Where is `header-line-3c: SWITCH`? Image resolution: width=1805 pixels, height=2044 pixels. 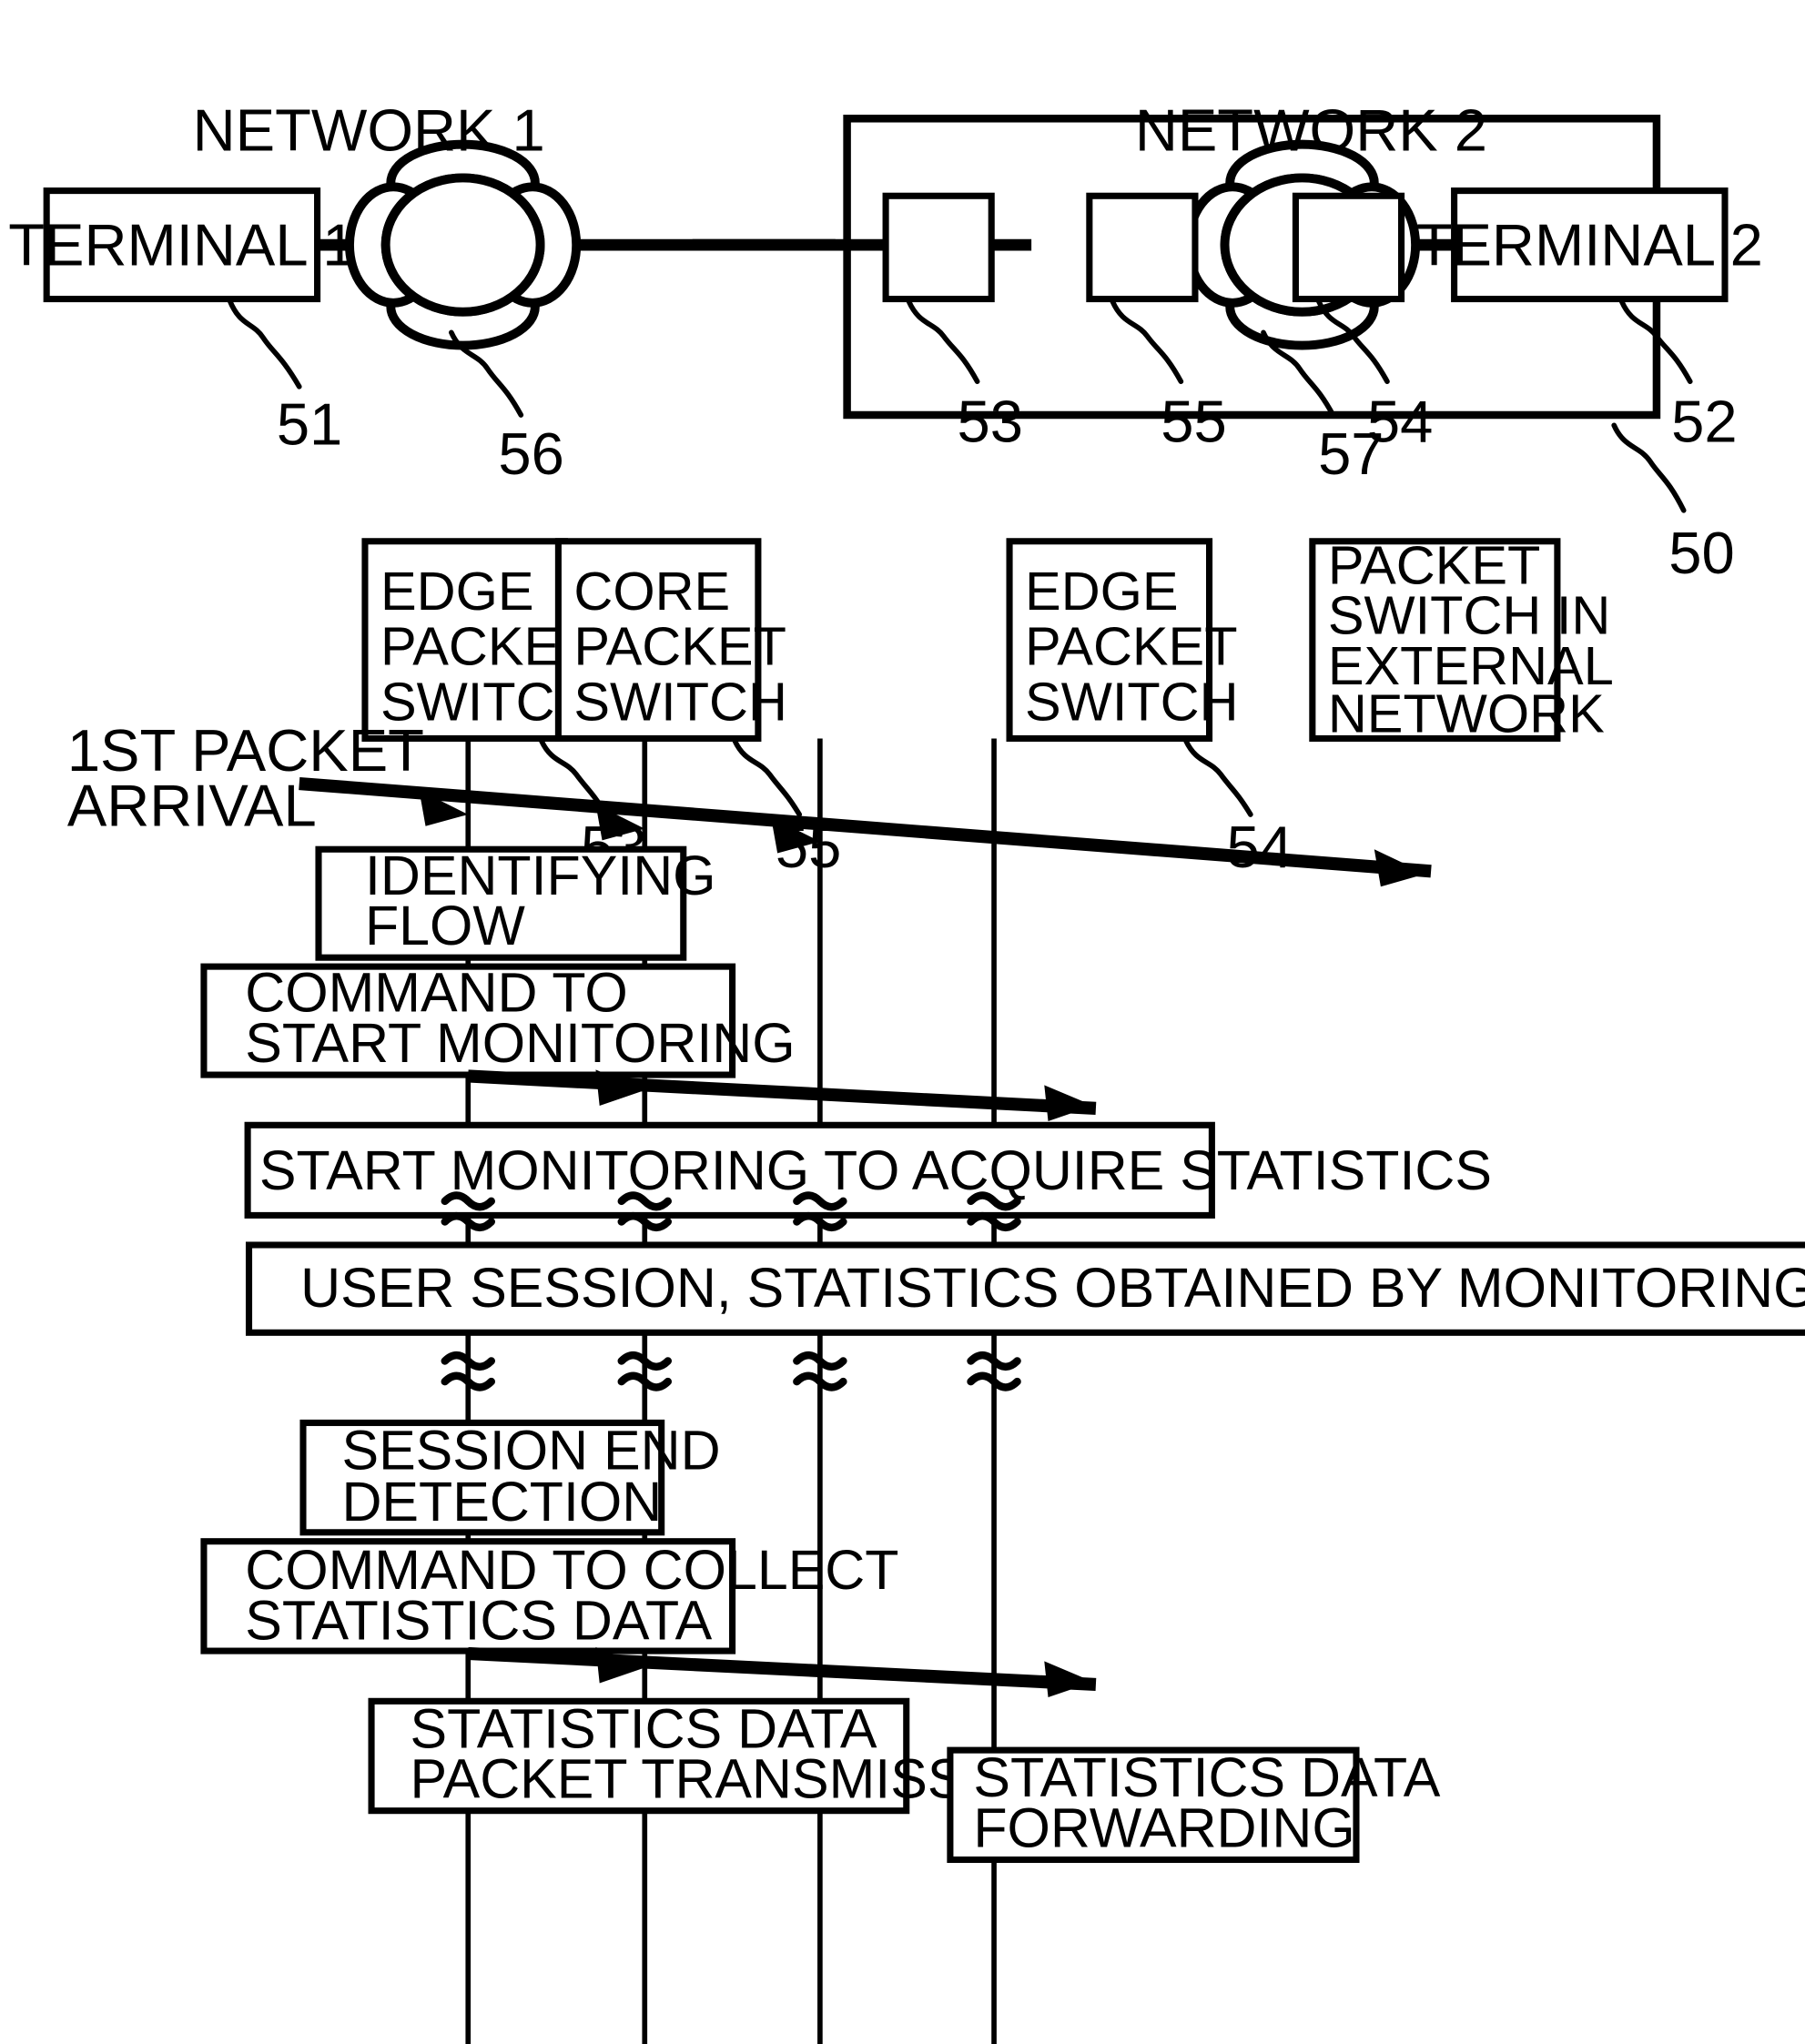 header-line-3c: SWITCH is located at coordinates (1132, 702).